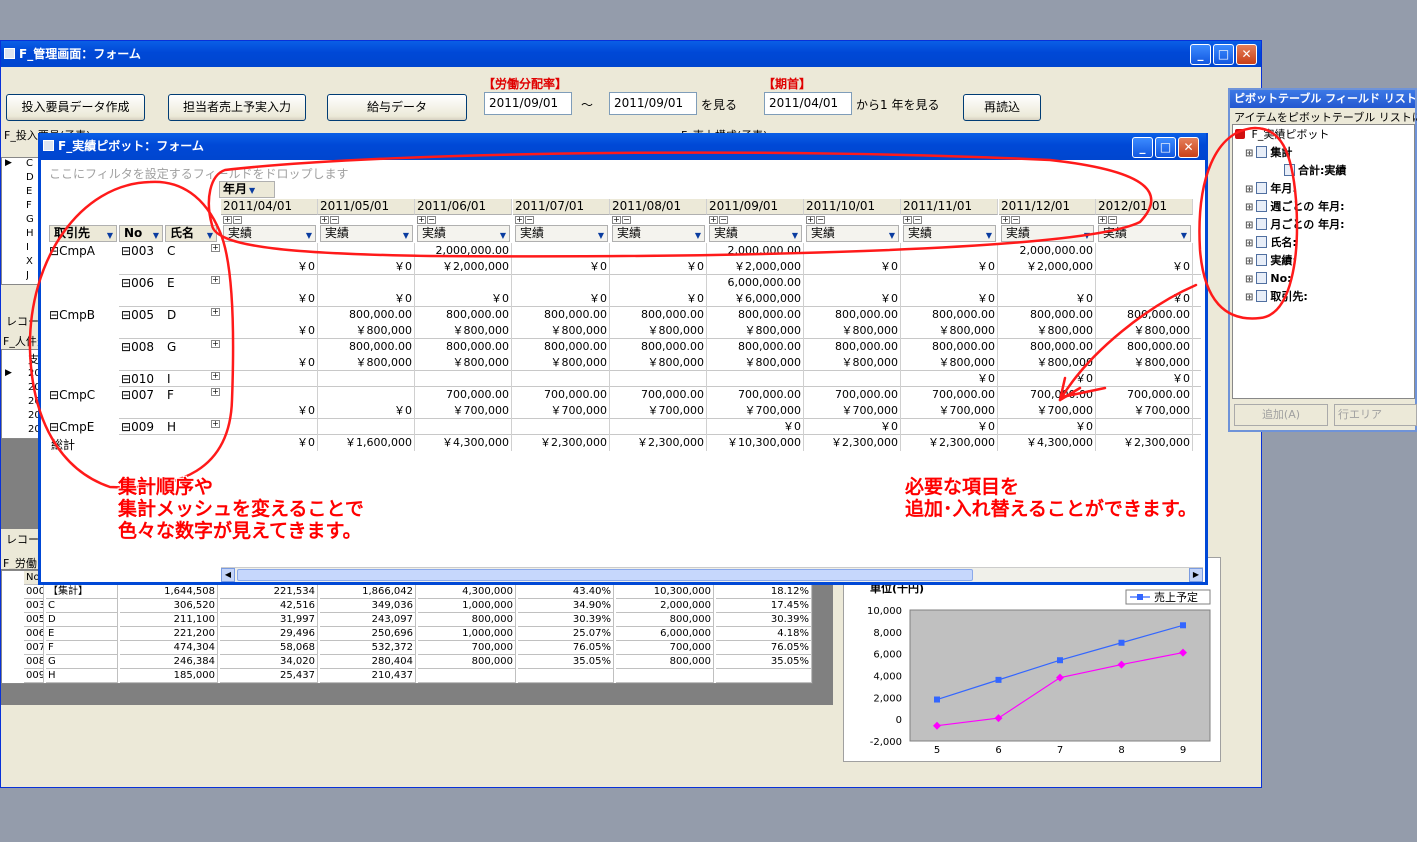  Describe the element at coordinates (463, 207) in the screenshot. I see `pivot-month-header: 2011/06/01` at that location.